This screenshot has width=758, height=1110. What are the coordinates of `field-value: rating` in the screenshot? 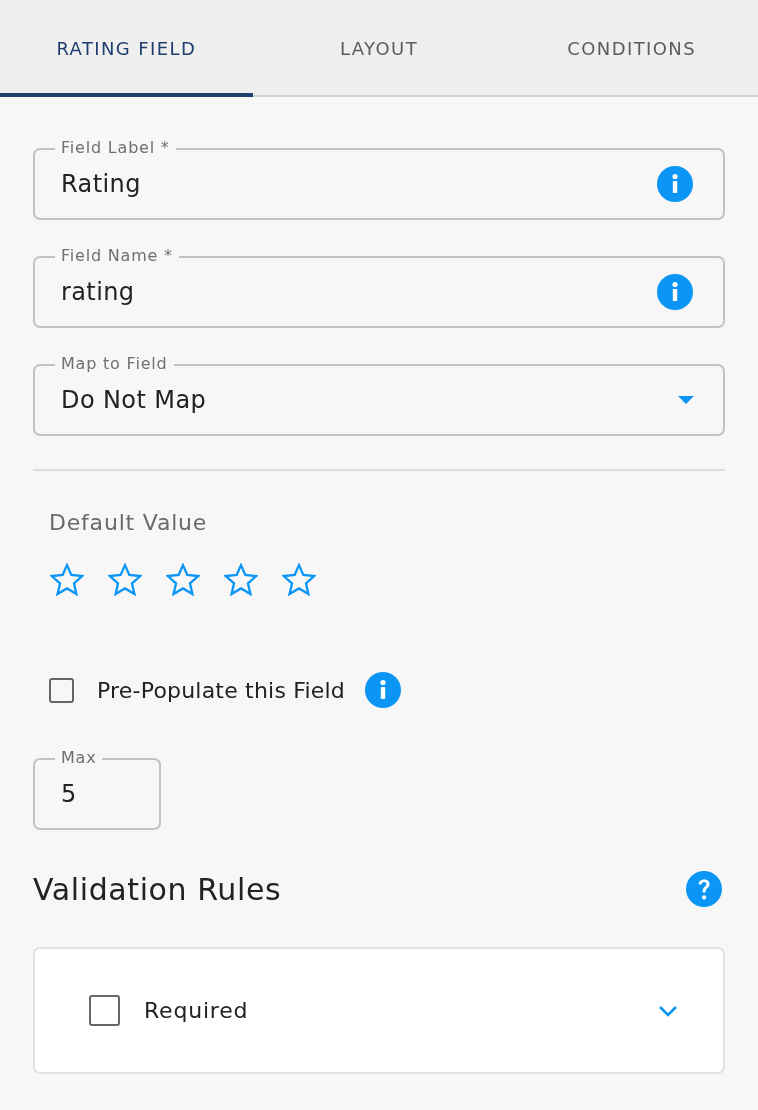 It's located at (98, 292).